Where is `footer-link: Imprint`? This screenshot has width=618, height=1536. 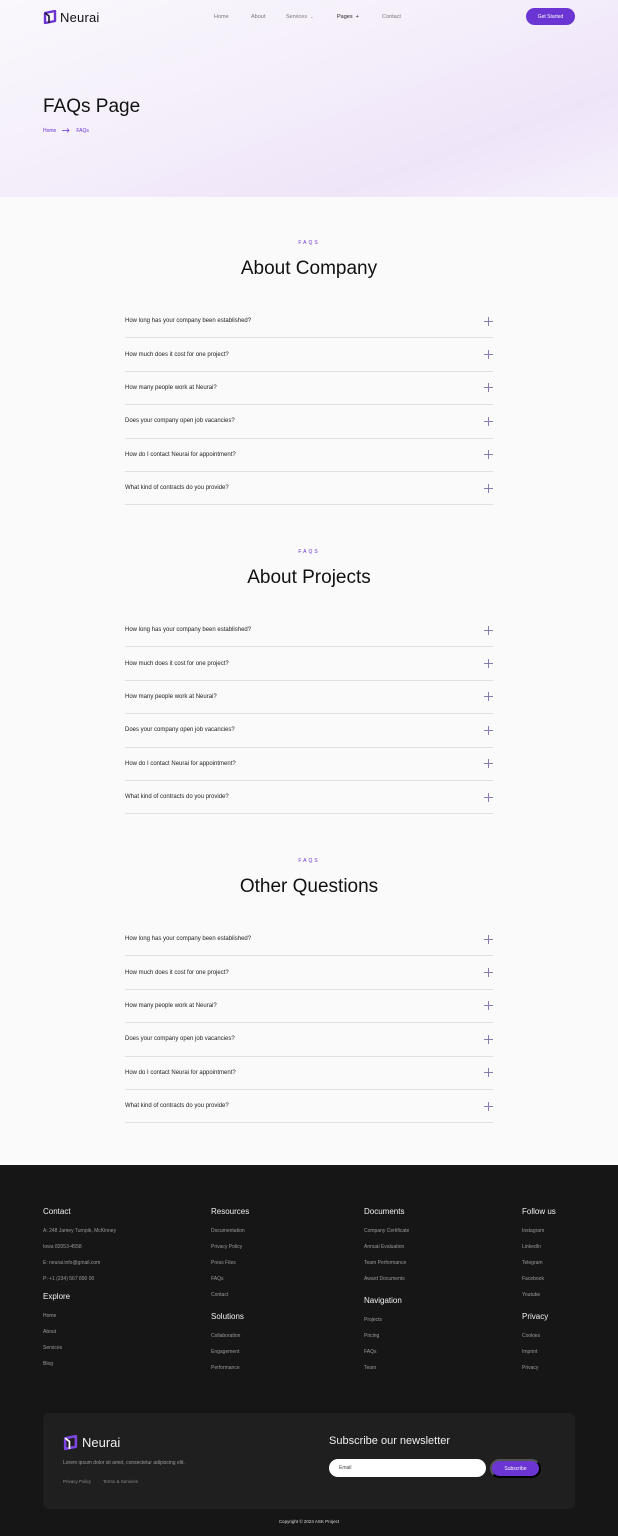
footer-link: Imprint is located at coordinates (552, 1353).